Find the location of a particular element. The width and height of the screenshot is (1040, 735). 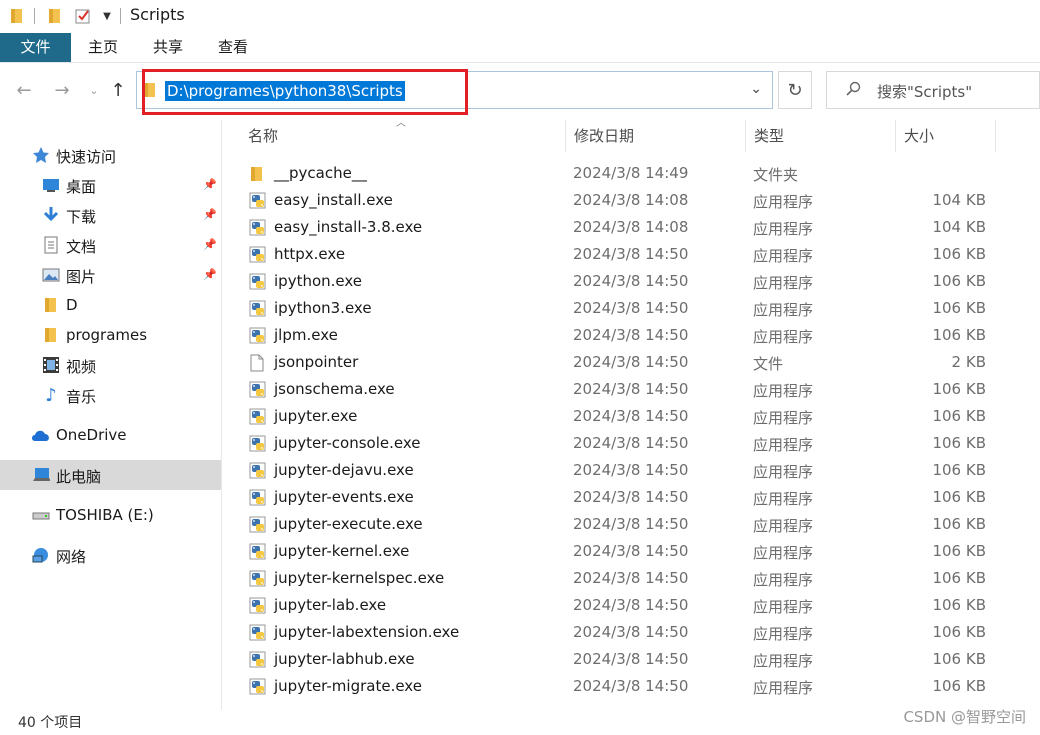

file-name: jupyter-execute.exe is located at coordinates (348, 524).